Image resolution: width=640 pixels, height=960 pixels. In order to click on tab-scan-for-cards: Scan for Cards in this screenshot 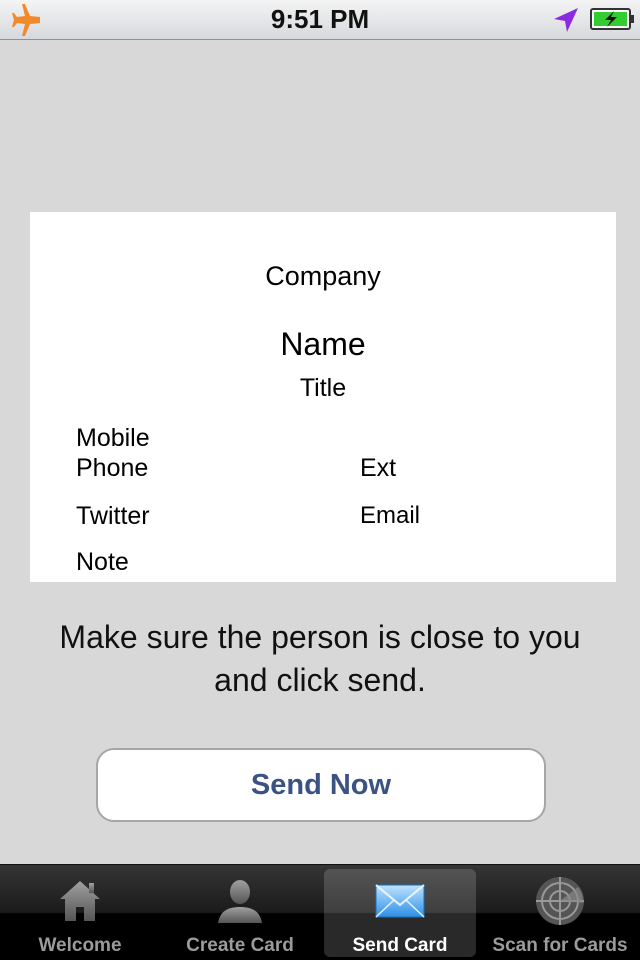, I will do `click(560, 913)`.